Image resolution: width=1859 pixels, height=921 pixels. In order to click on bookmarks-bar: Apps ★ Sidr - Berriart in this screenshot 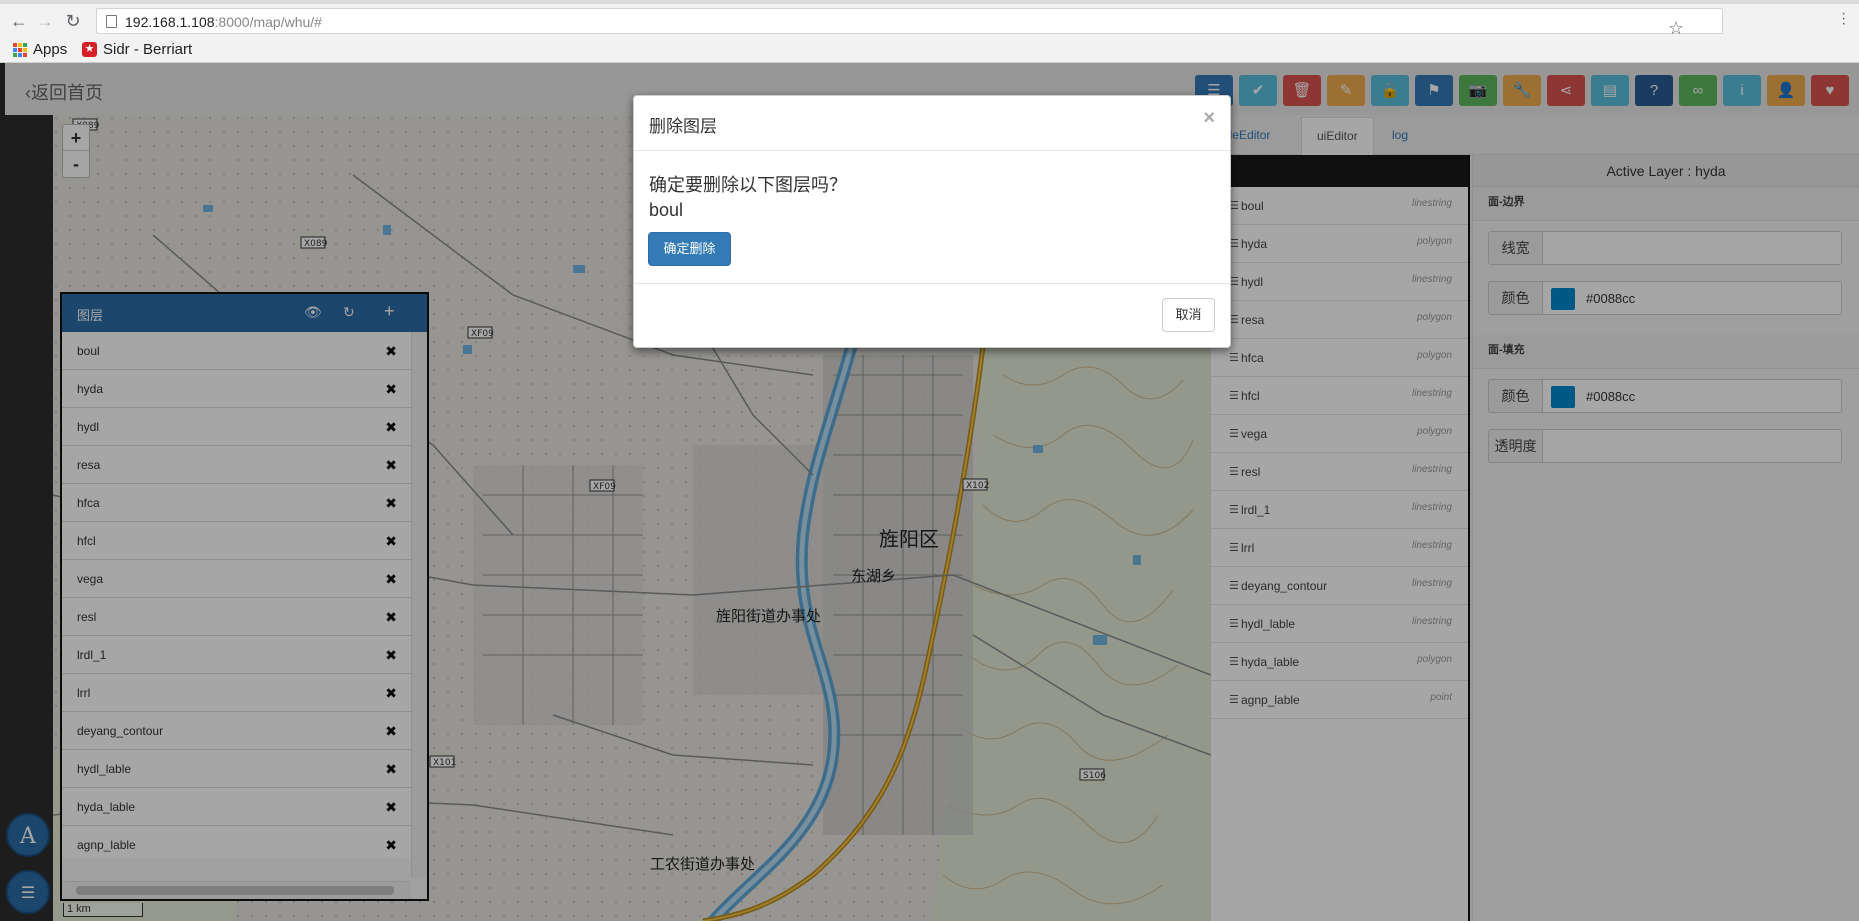, I will do `click(929, 50)`.